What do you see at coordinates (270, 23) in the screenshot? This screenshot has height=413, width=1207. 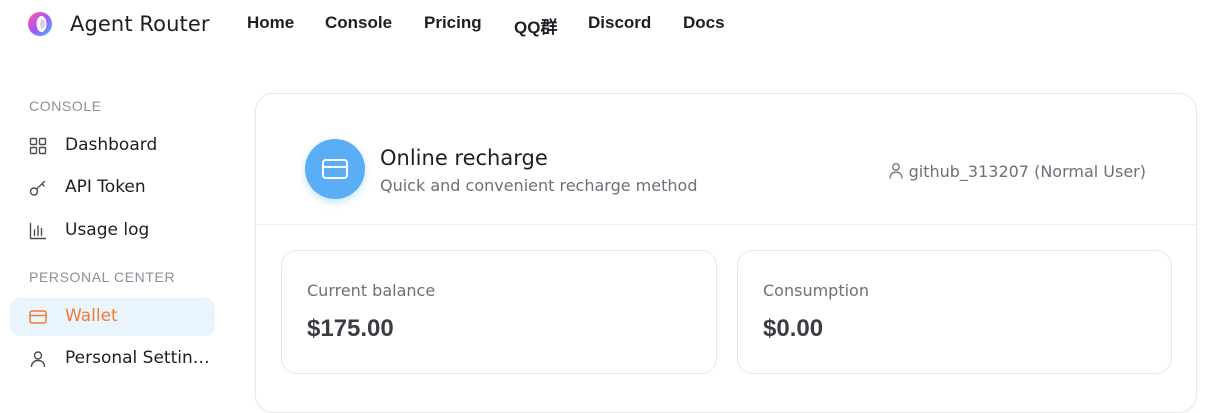 I see `nav-home: Home` at bounding box center [270, 23].